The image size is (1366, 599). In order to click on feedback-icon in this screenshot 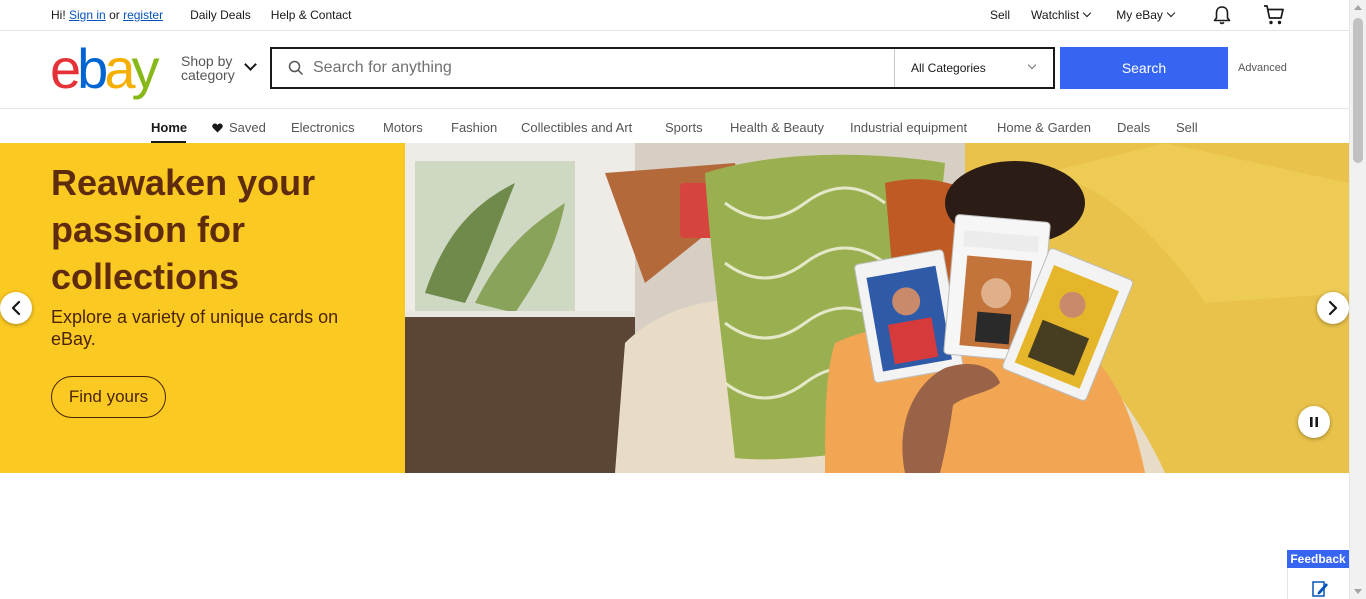, I will do `click(1320, 589)`.